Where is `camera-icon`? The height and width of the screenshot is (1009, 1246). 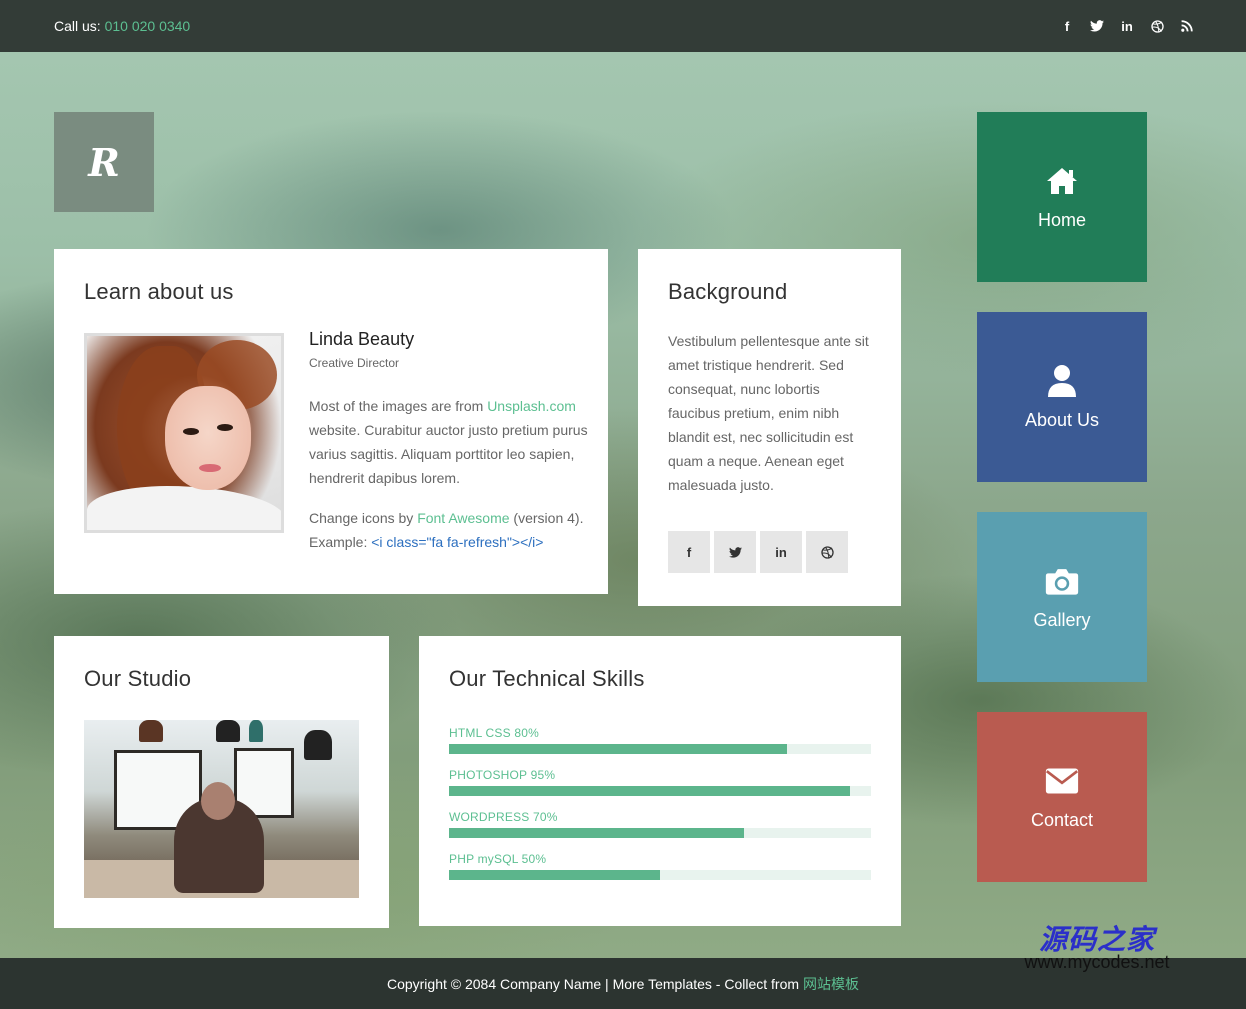
camera-icon is located at coordinates (1062, 581).